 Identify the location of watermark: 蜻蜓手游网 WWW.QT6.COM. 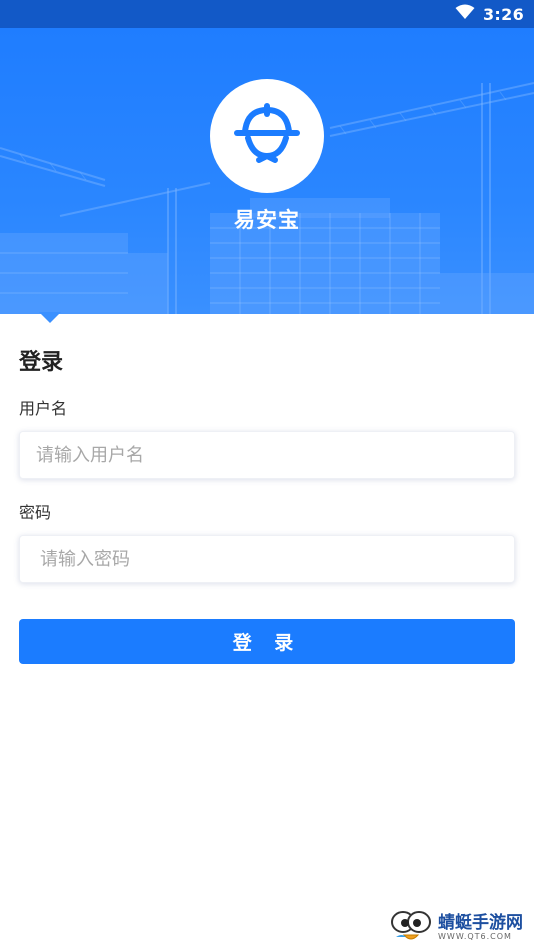
(455, 928).